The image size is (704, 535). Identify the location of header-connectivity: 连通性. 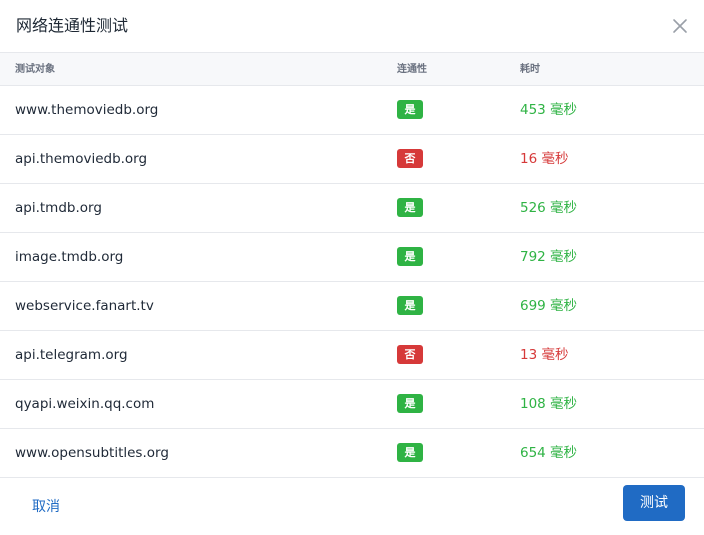
(412, 69).